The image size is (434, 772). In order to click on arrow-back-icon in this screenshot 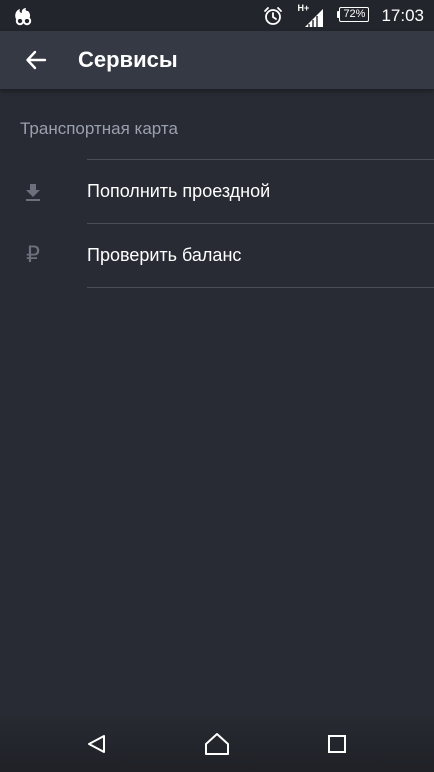, I will do `click(36, 60)`.